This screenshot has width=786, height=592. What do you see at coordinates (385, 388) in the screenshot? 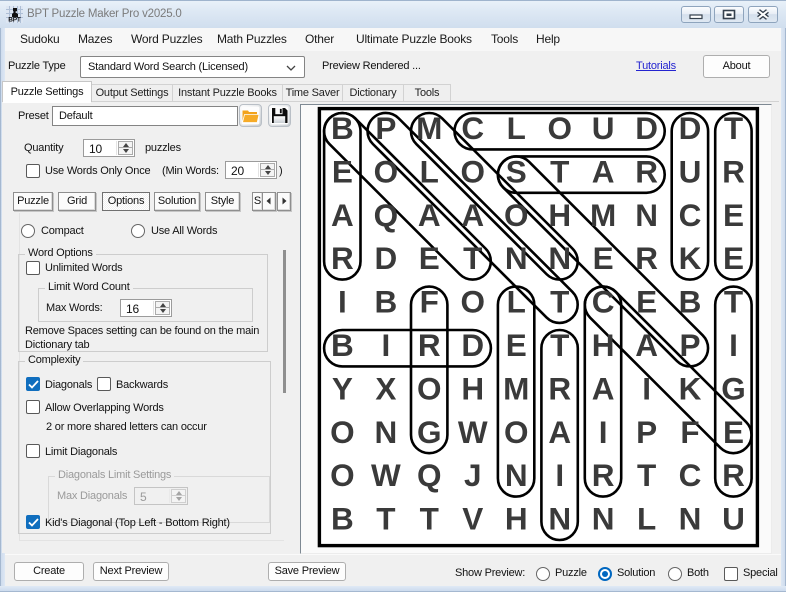
I see `svg-text: X` at bounding box center [385, 388].